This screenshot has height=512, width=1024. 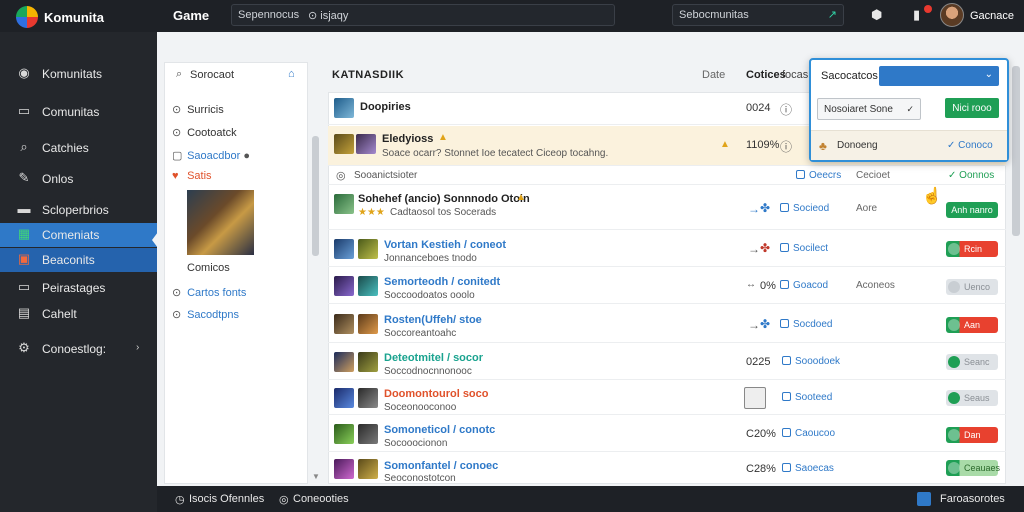 I want to click on filter-item-surricis: ⊙ Surricis, so click(x=198, y=109).